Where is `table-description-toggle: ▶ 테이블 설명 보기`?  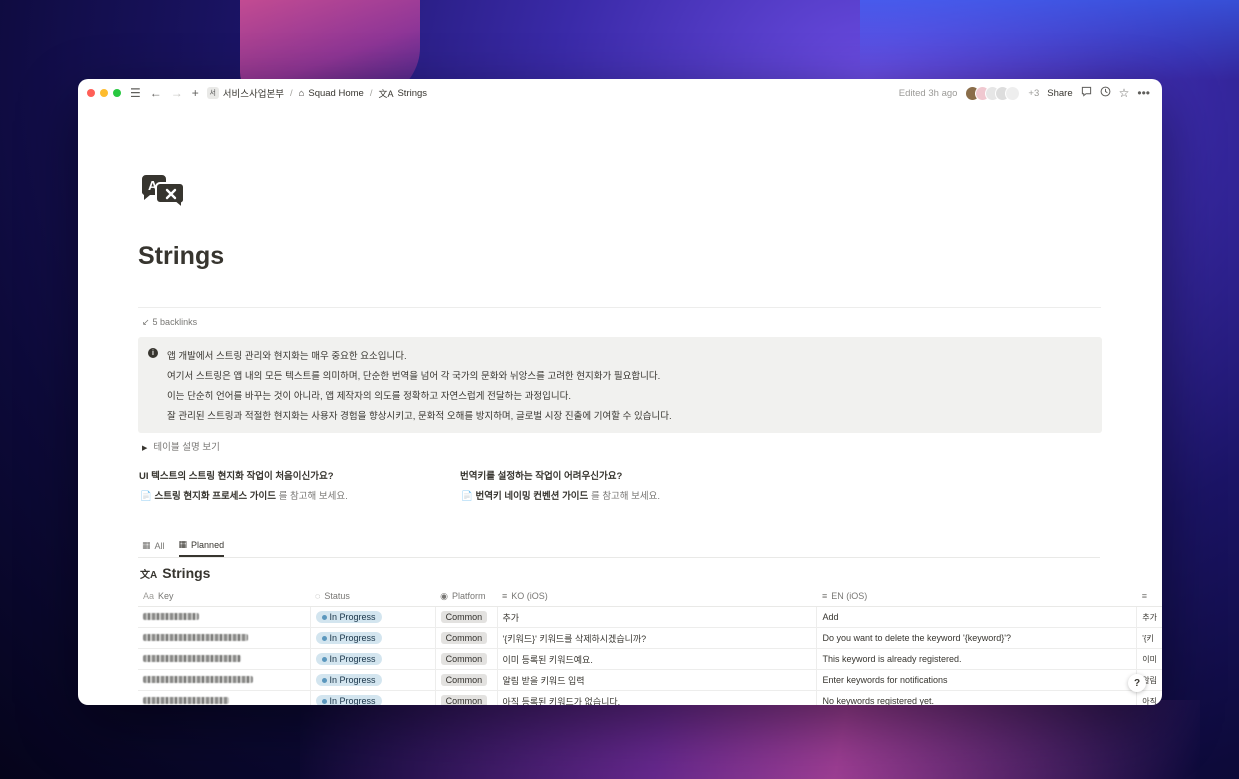 table-description-toggle: ▶ 테이블 설명 보기 is located at coordinates (181, 446).